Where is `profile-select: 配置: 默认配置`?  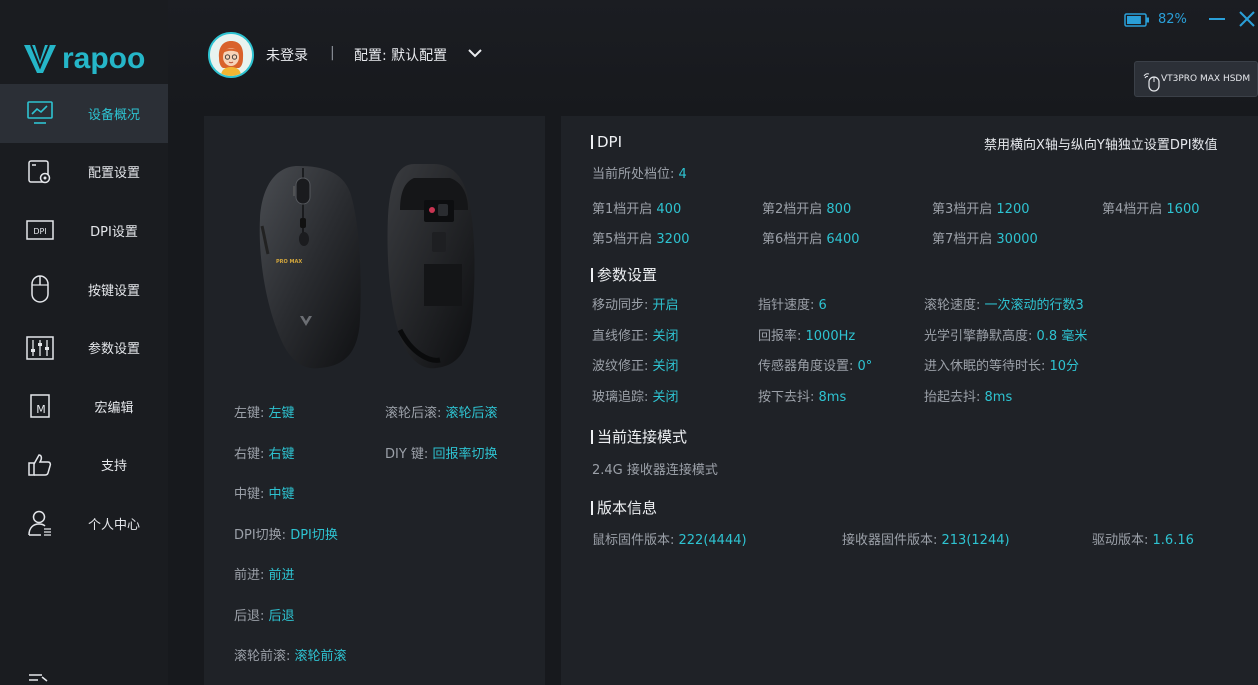 profile-select: 配置: 默认配置 is located at coordinates (400, 55).